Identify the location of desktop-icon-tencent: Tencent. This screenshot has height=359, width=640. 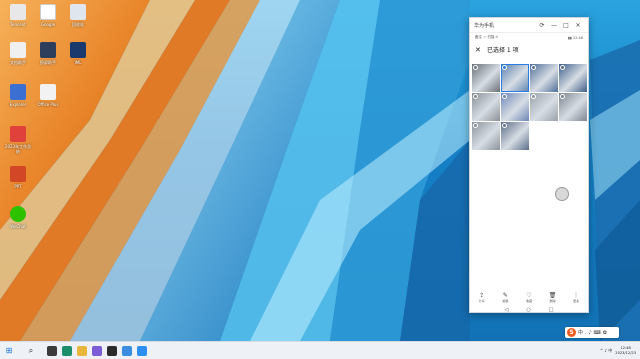
(18, 15).